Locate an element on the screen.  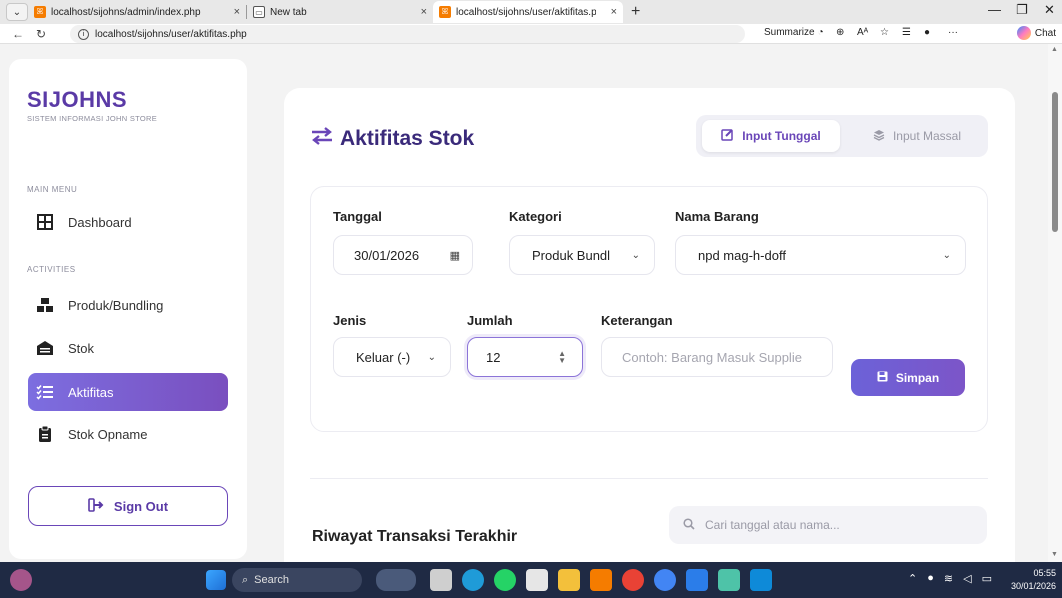
page-scrollbar: ▲ ▼ is located at coordinates (1055, 303).